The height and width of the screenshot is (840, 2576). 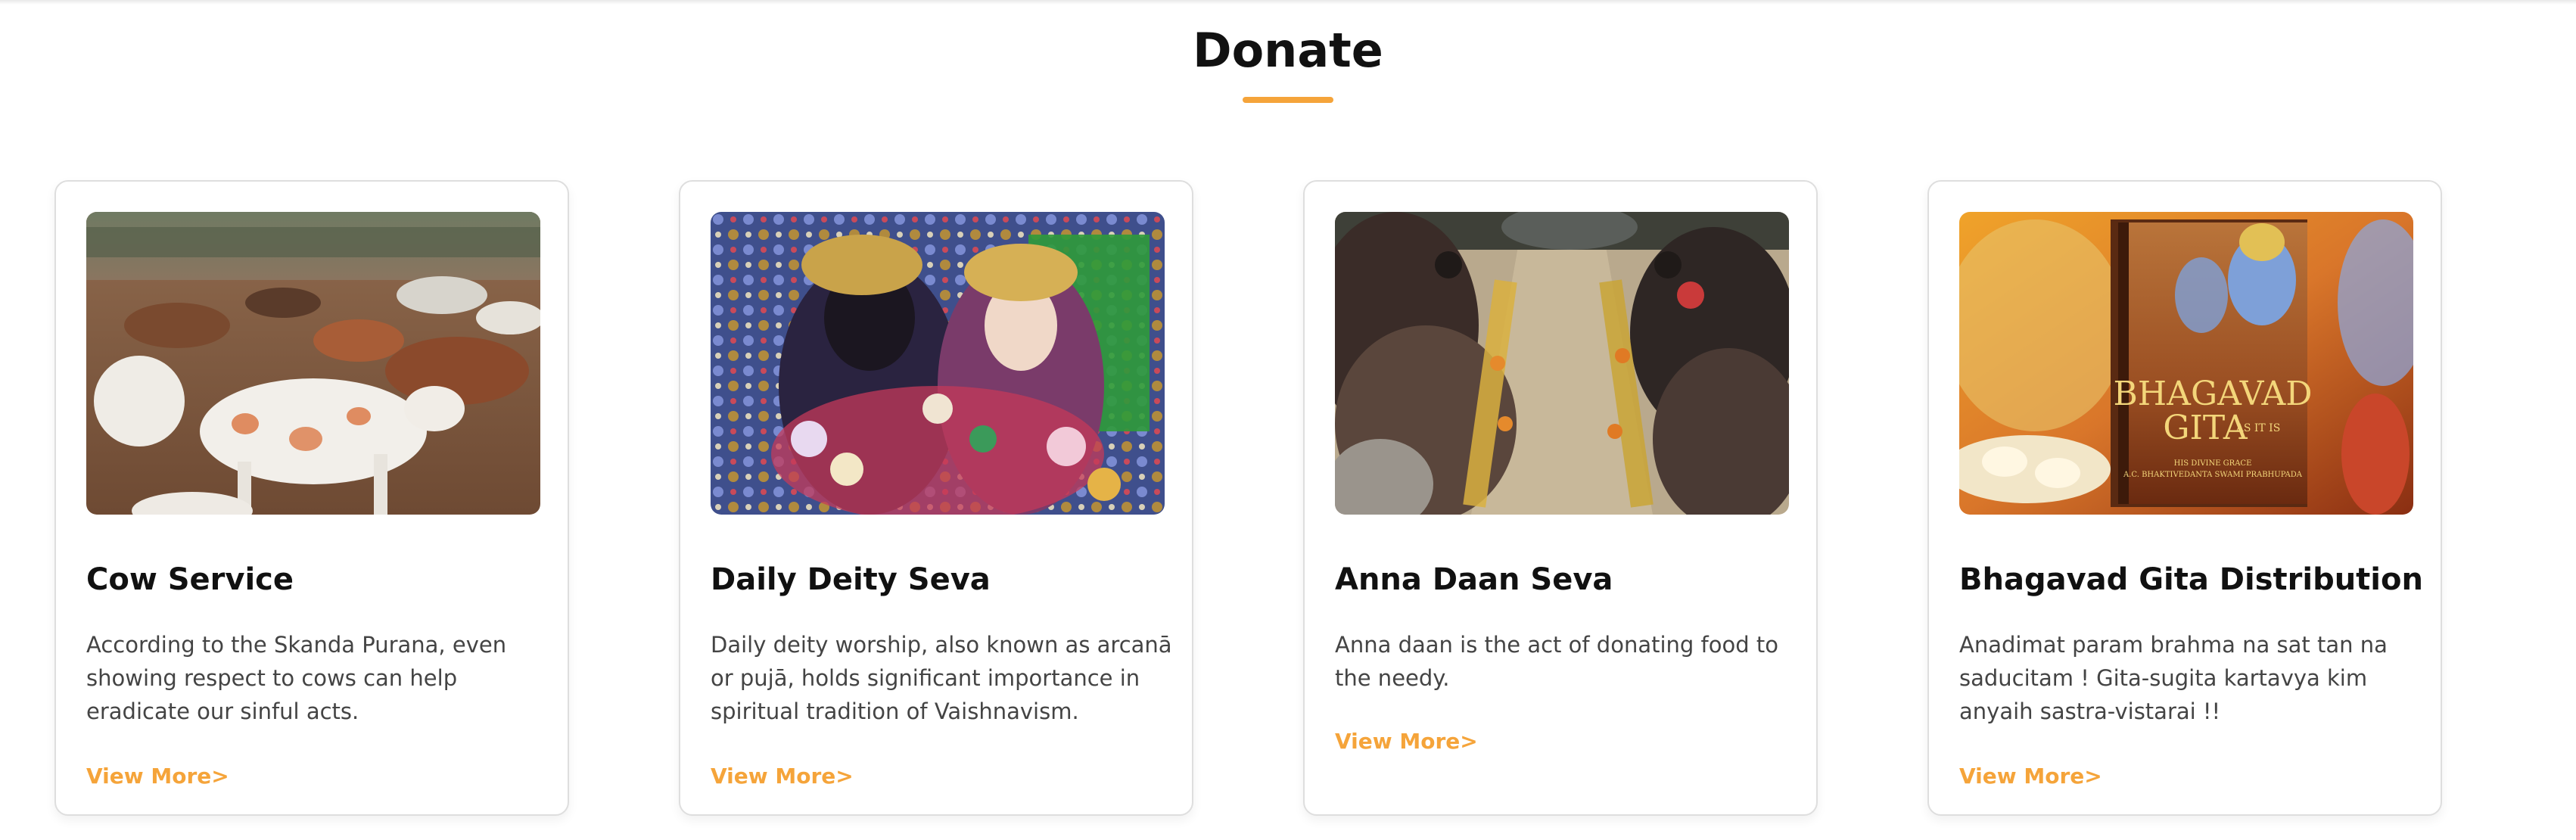 I want to click on section-title: Donate, so click(x=1288, y=51).